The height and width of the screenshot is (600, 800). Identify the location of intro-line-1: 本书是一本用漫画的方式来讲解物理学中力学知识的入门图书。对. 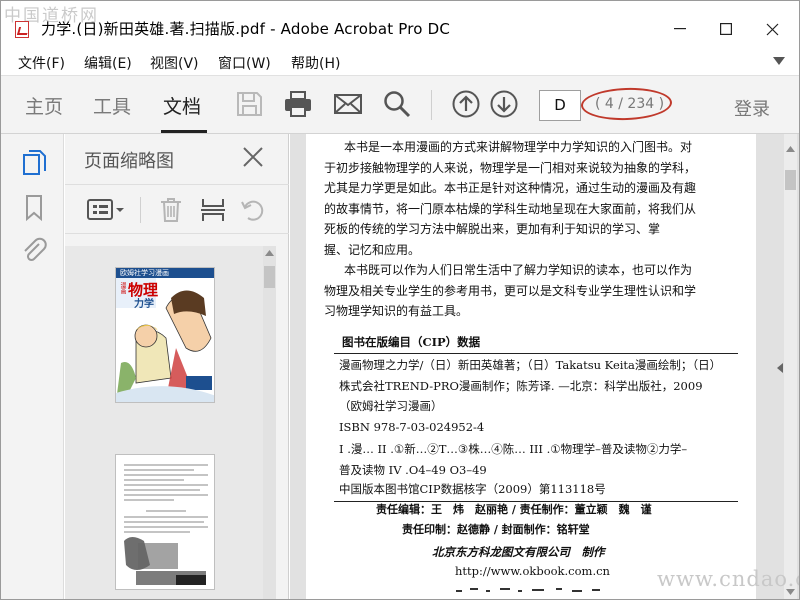
(518, 147).